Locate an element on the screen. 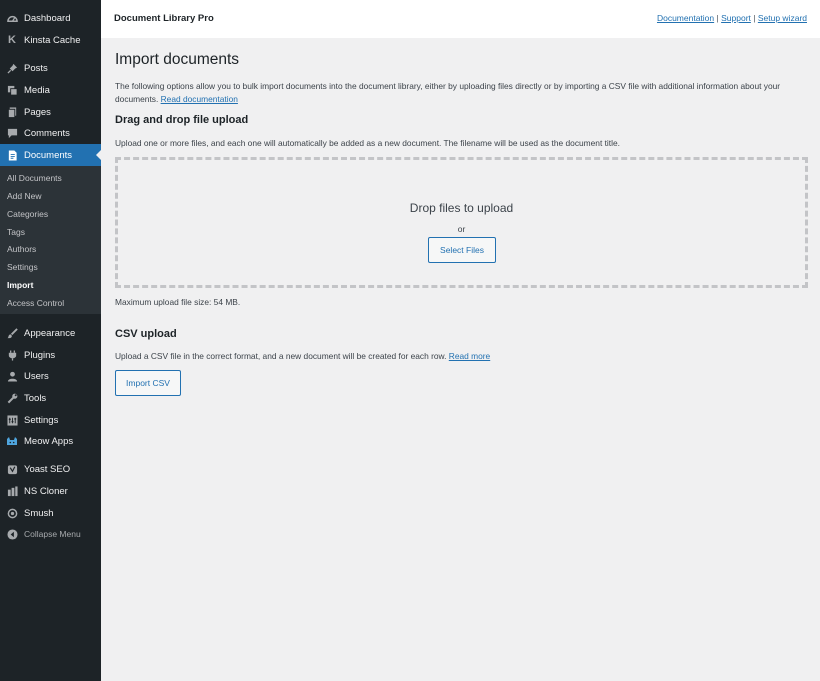 This screenshot has height=681, width=820. menu-pages: Pages is located at coordinates (50, 112).